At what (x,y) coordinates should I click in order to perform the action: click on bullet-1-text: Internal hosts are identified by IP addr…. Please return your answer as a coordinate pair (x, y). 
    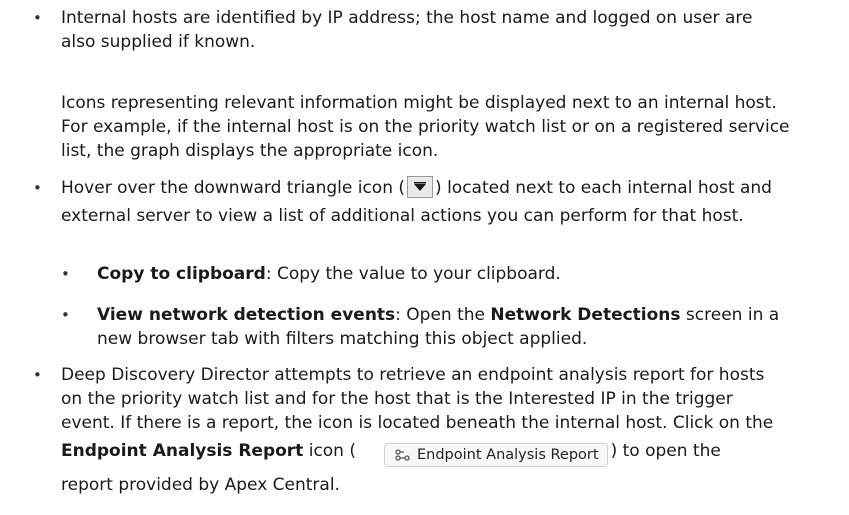
    Looking at the image, I should click on (406, 30).